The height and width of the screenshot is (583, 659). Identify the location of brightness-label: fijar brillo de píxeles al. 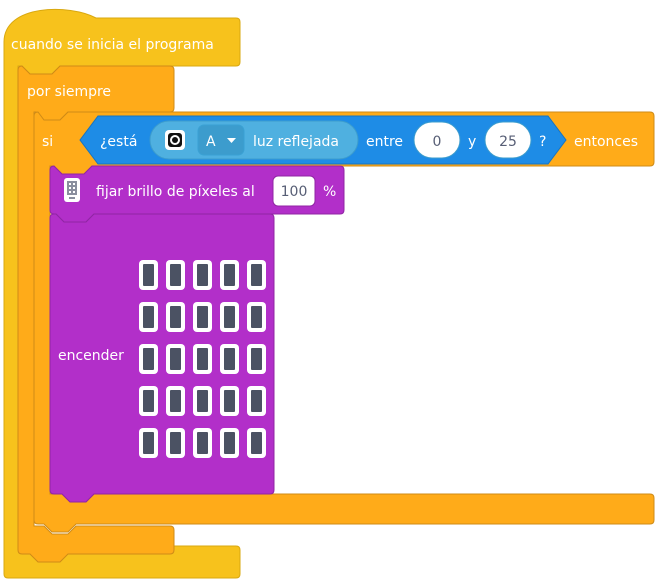
(175, 192).